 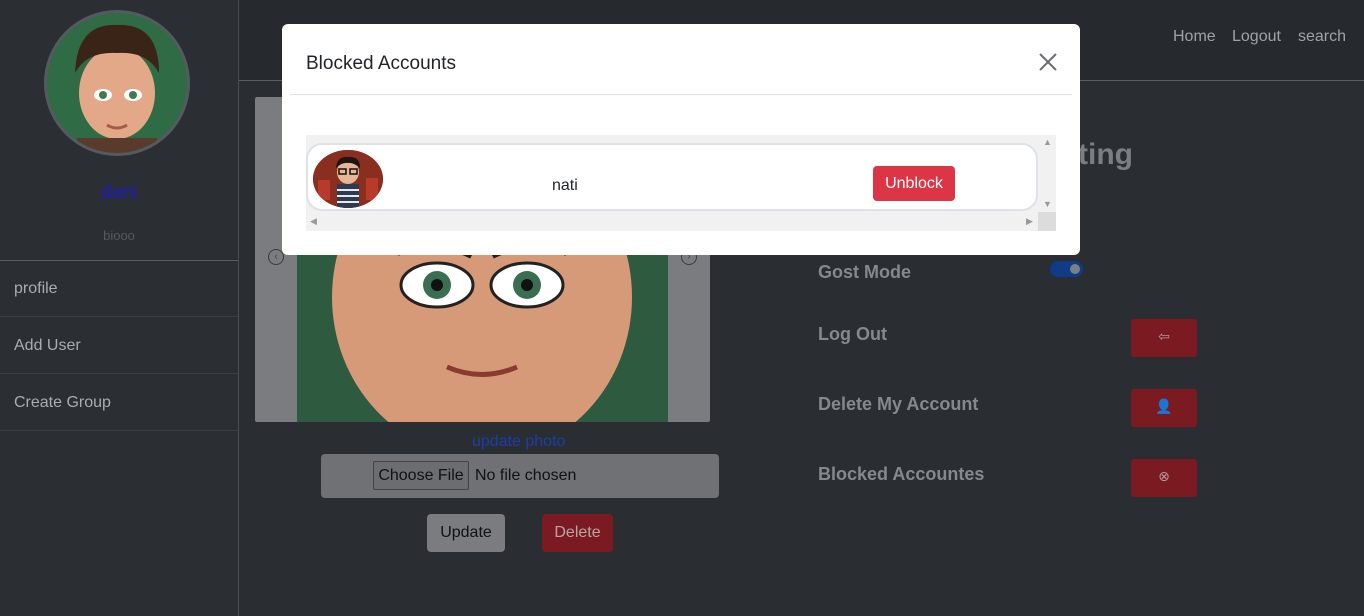 I want to click on file-upload-box: Choose File No file chosen, so click(x=520, y=476).